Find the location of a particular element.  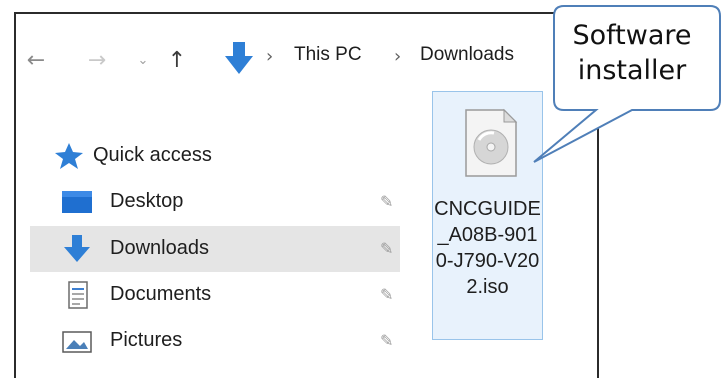

sidebar-item-quick-access: Quick access is located at coordinates (215, 156).